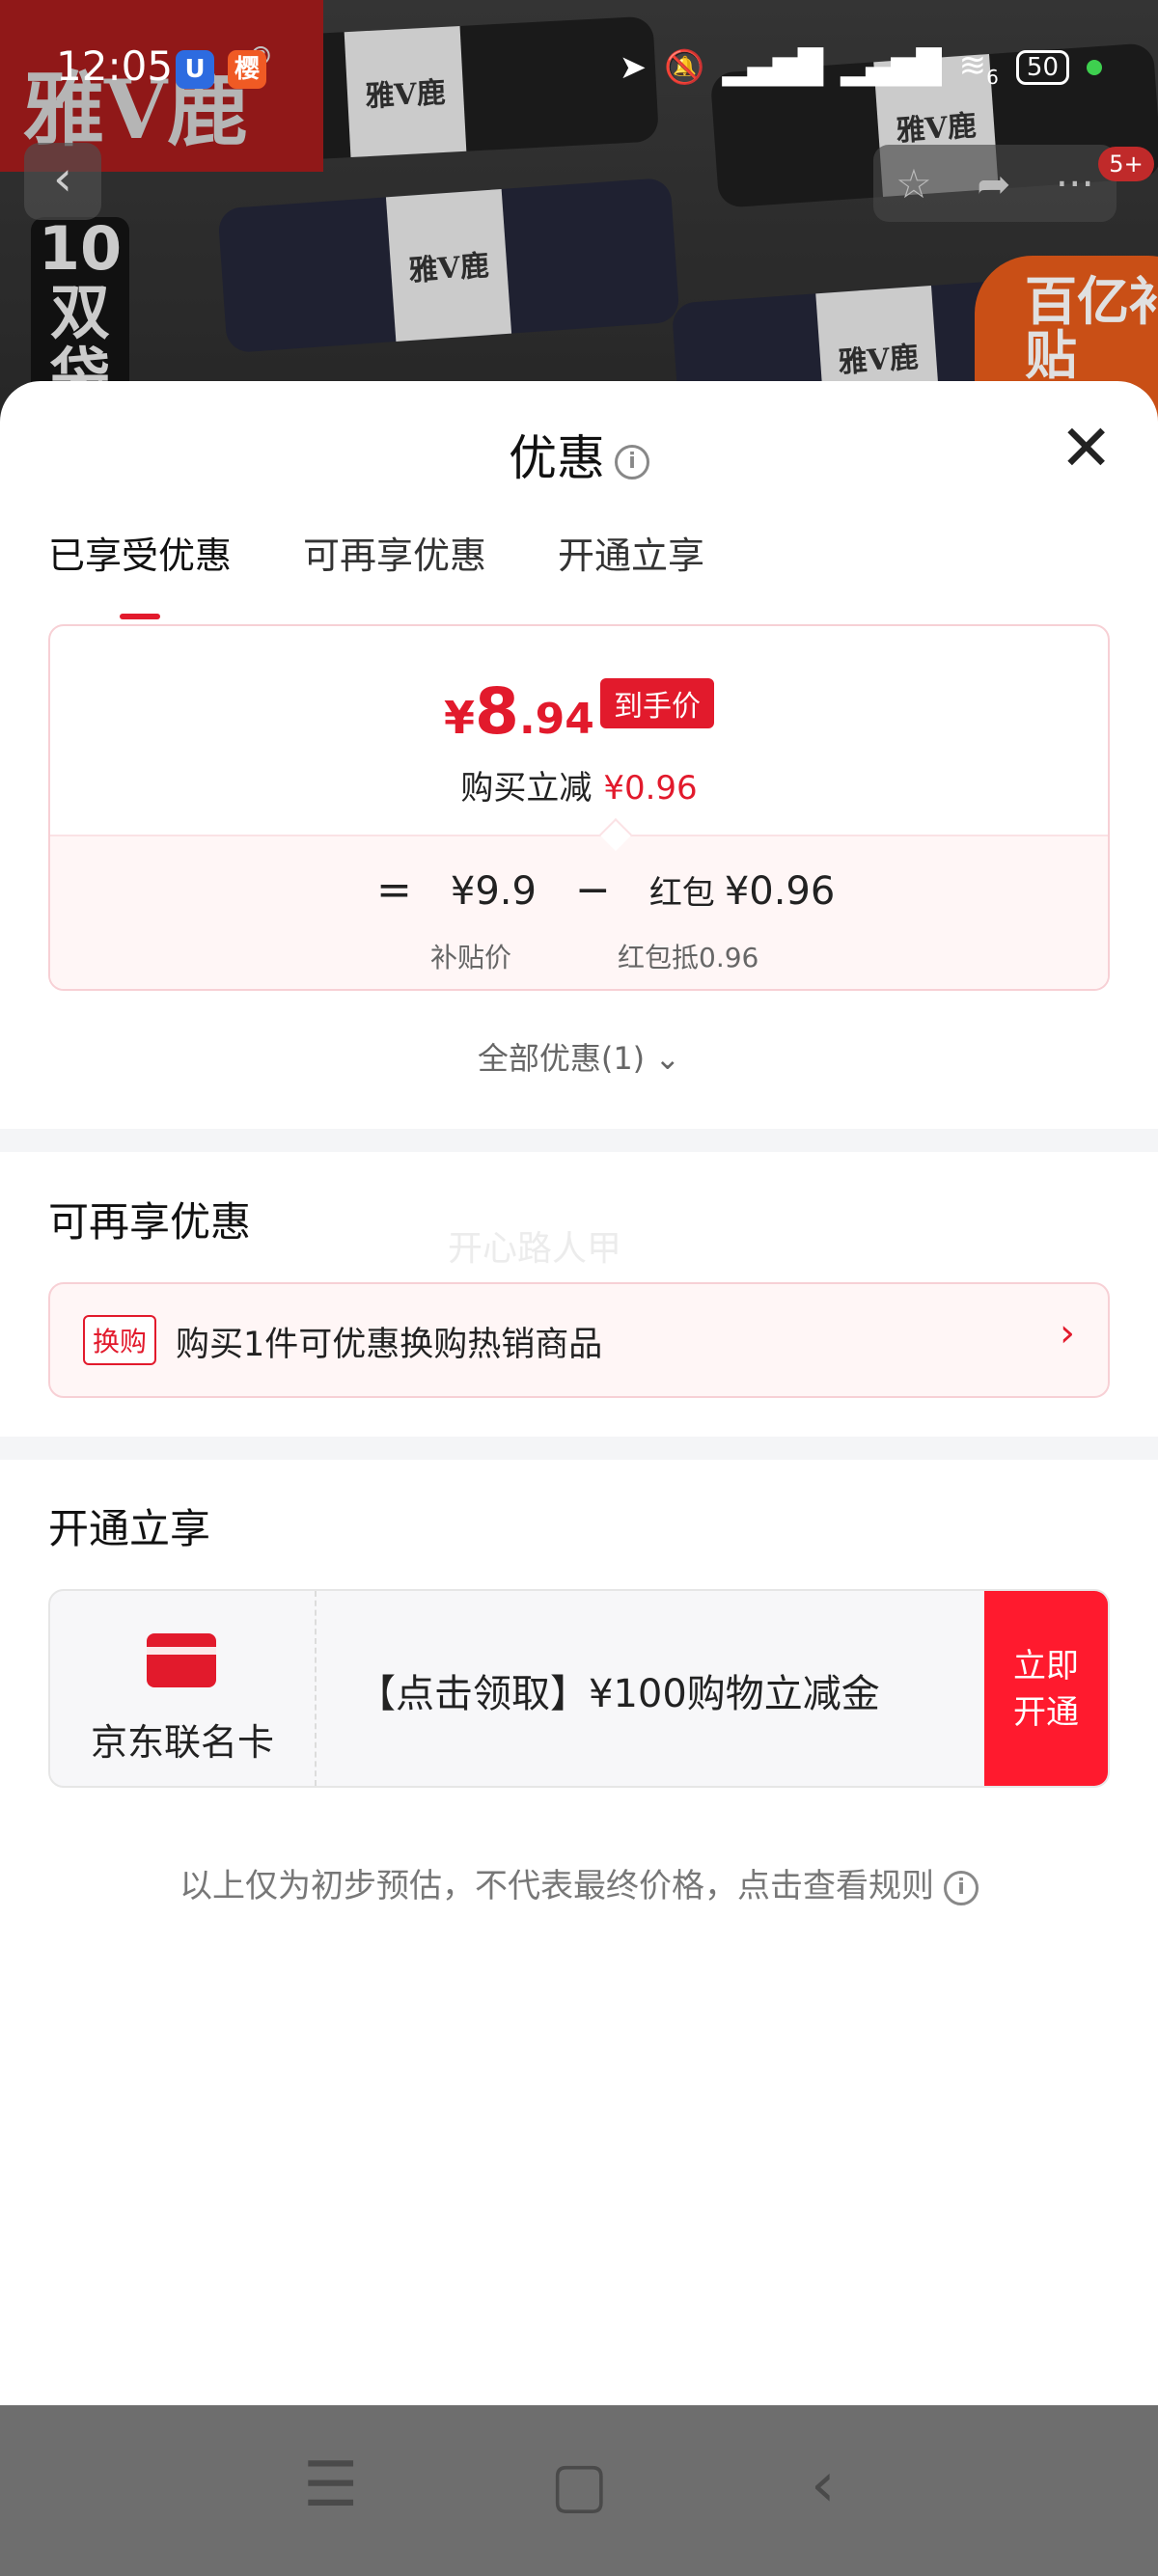  What do you see at coordinates (1086, 448) in the screenshot?
I see `close-icon: ✕` at bounding box center [1086, 448].